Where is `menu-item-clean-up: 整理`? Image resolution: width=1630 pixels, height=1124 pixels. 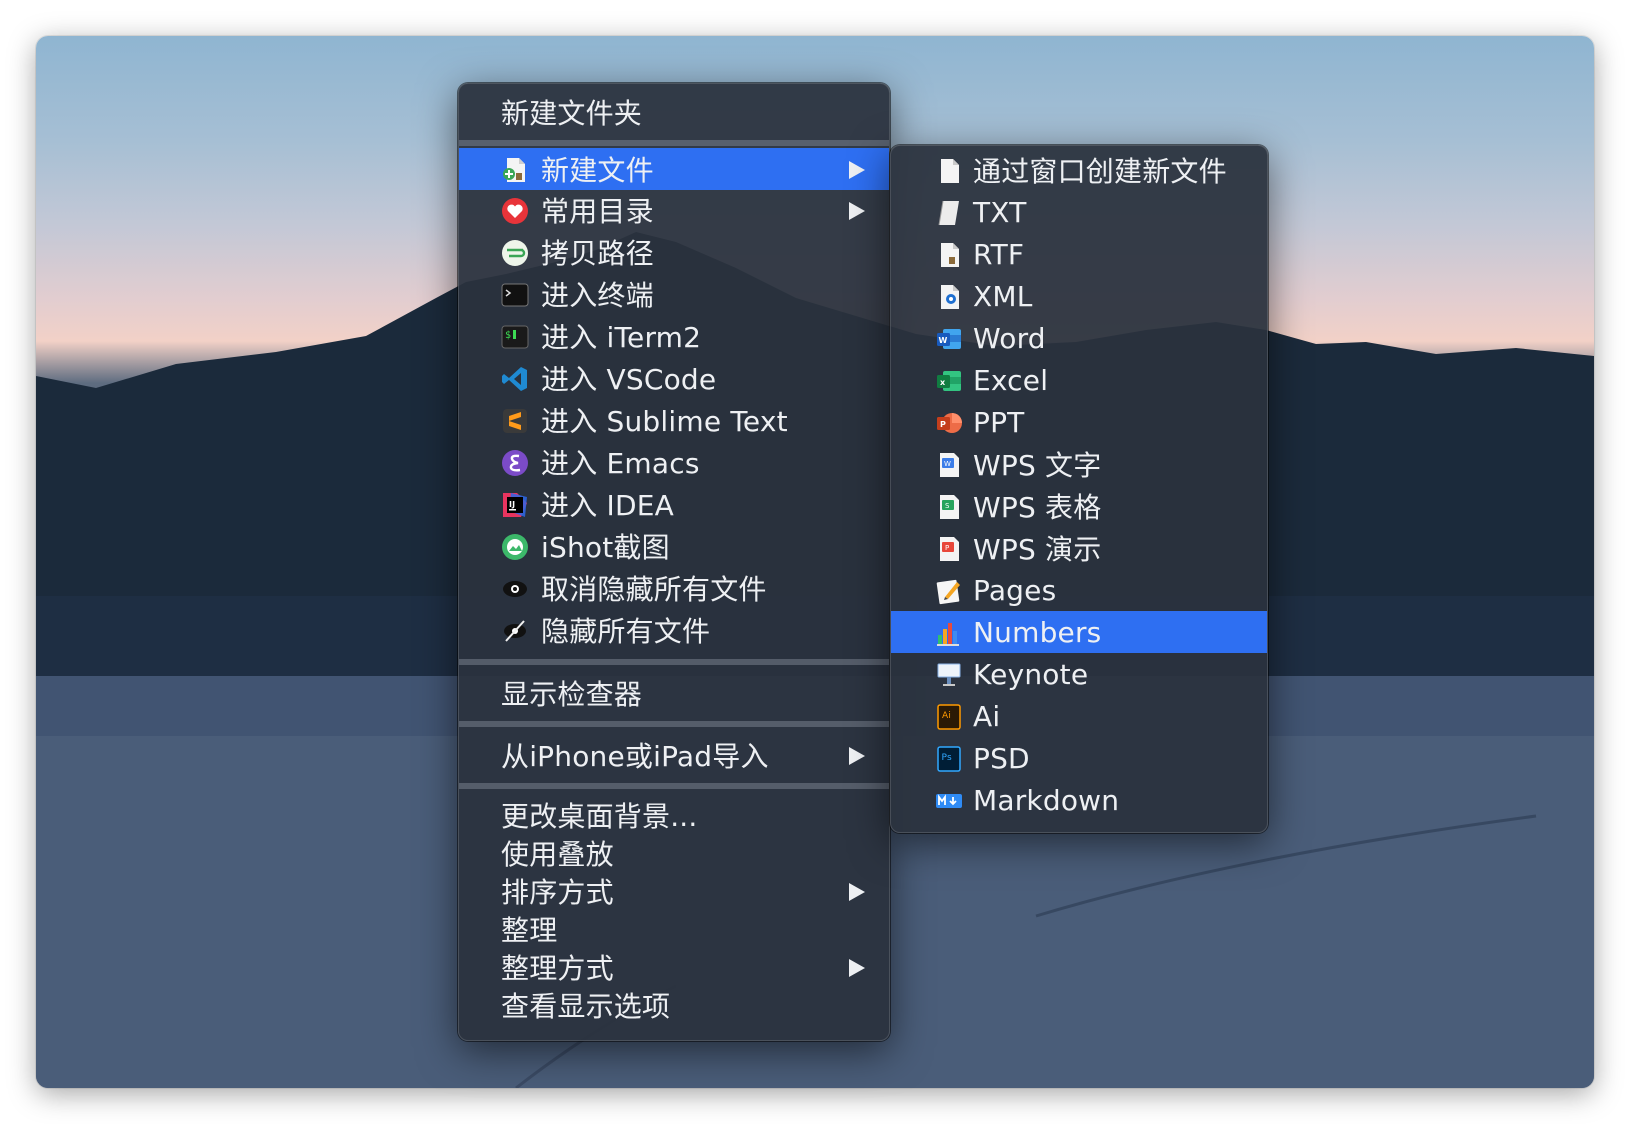 menu-item-clean-up: 整理 is located at coordinates (674, 929).